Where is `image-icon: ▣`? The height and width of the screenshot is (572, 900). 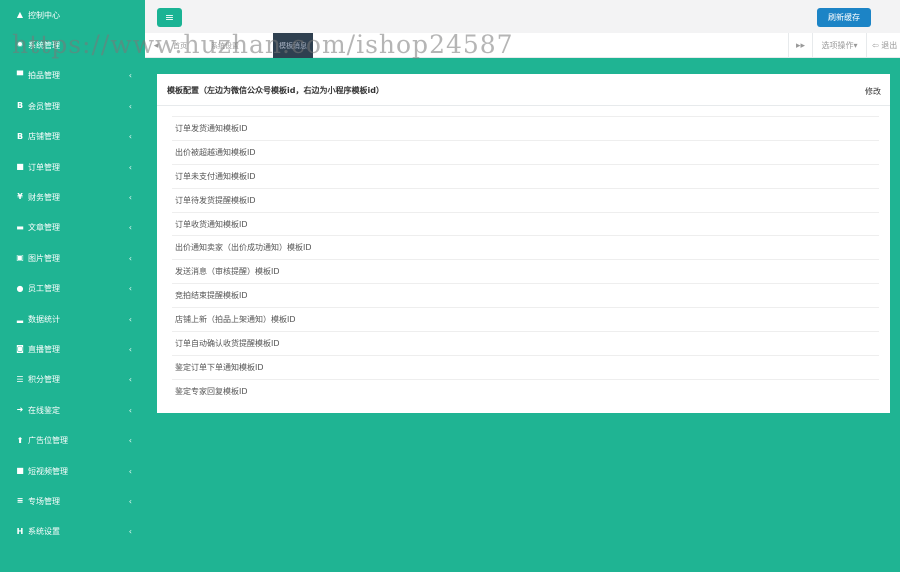 image-icon: ▣ is located at coordinates (20, 258).